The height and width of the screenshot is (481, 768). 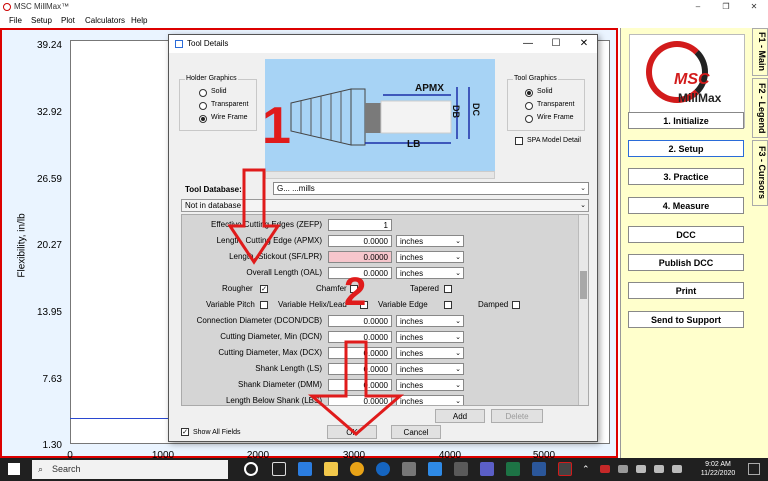 I want to click on dcon-input: 0.0000, so click(x=360, y=321).